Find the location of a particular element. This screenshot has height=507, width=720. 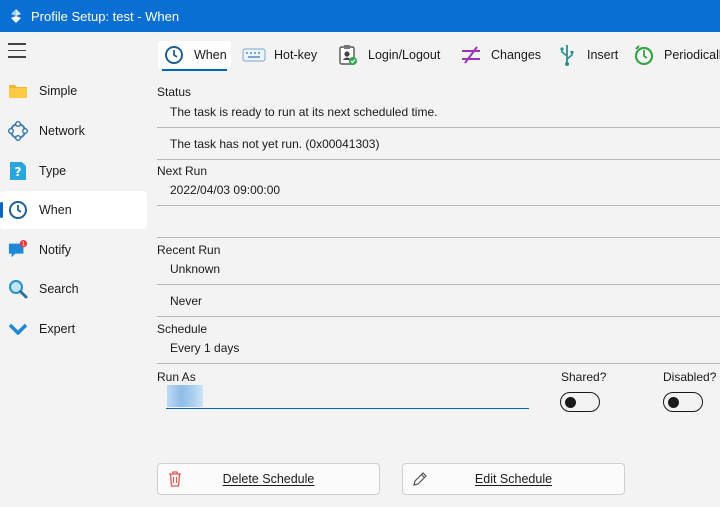

tab-when: When is located at coordinates (194, 56).